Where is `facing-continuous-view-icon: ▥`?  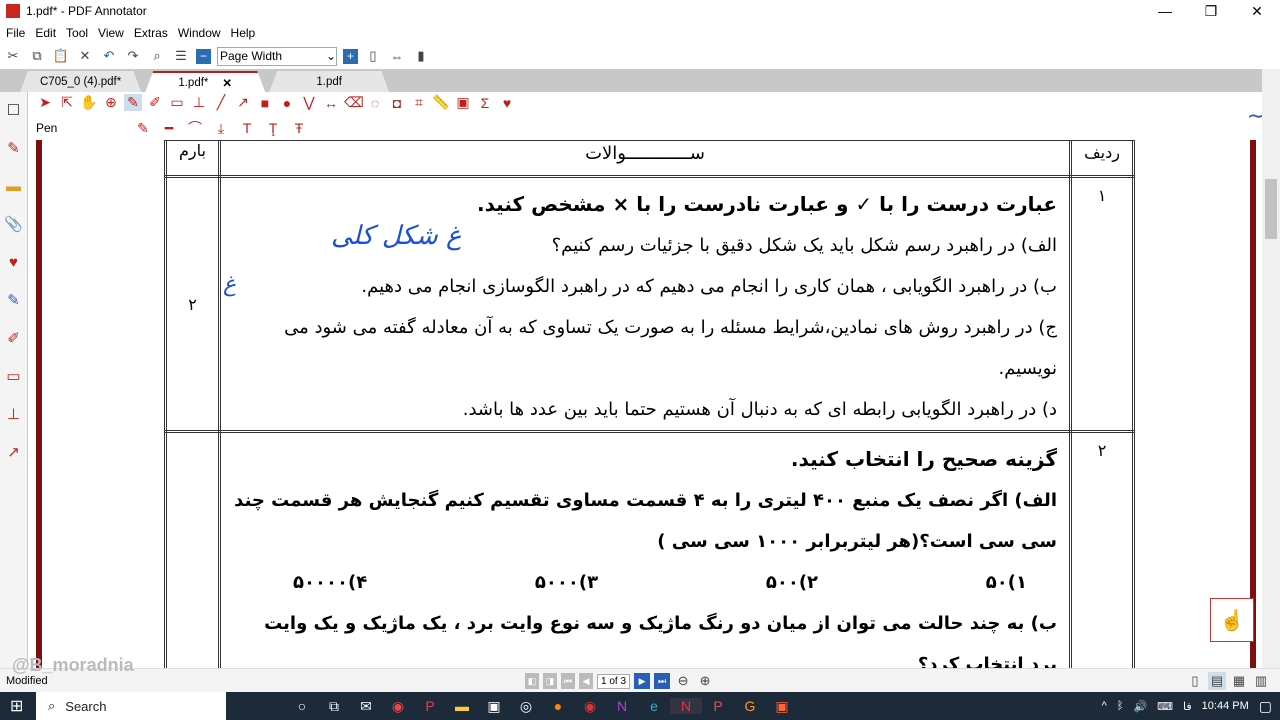
facing-continuous-view-icon: ▥ is located at coordinates (1261, 681).